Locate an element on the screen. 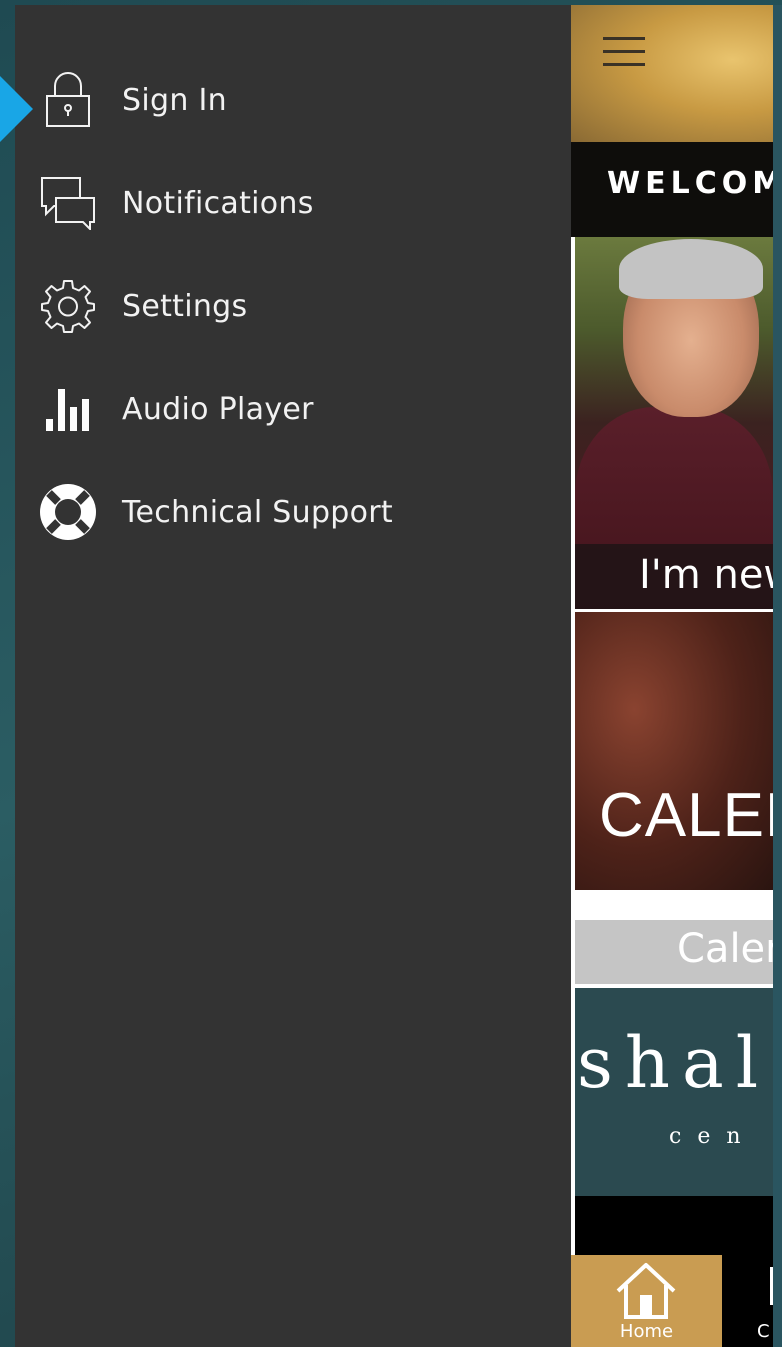  equalizer-bars-icon is located at coordinates (68, 409).